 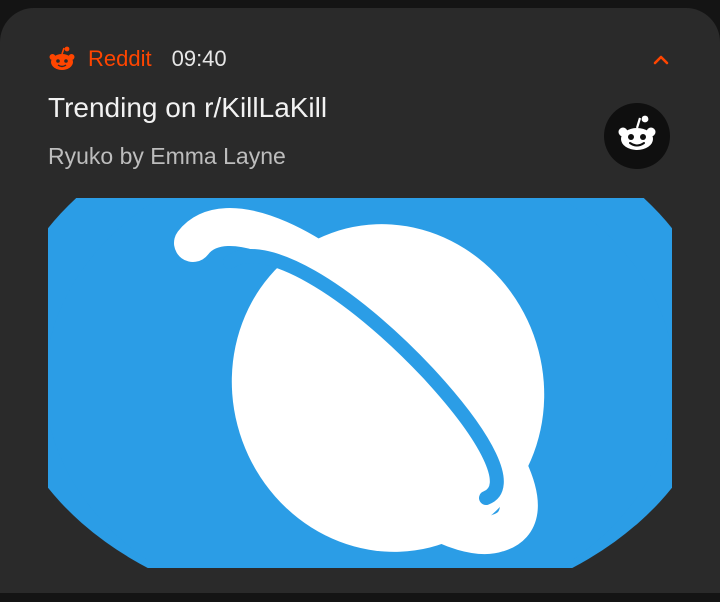 I want to click on reddit-avatar, so click(x=637, y=136).